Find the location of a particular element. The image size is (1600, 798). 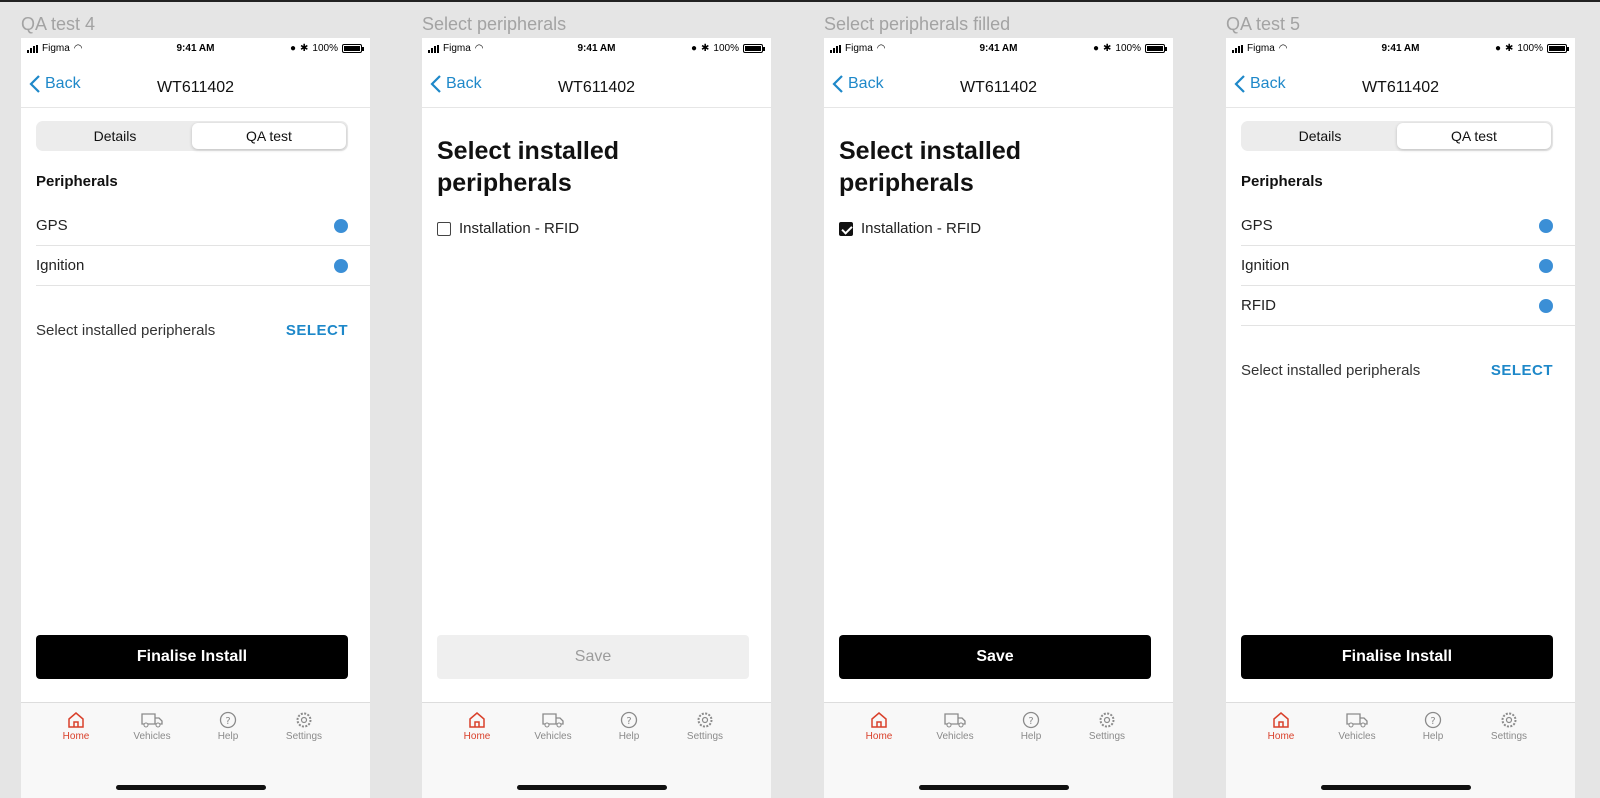

list-item: GPS is located at coordinates (203, 226).